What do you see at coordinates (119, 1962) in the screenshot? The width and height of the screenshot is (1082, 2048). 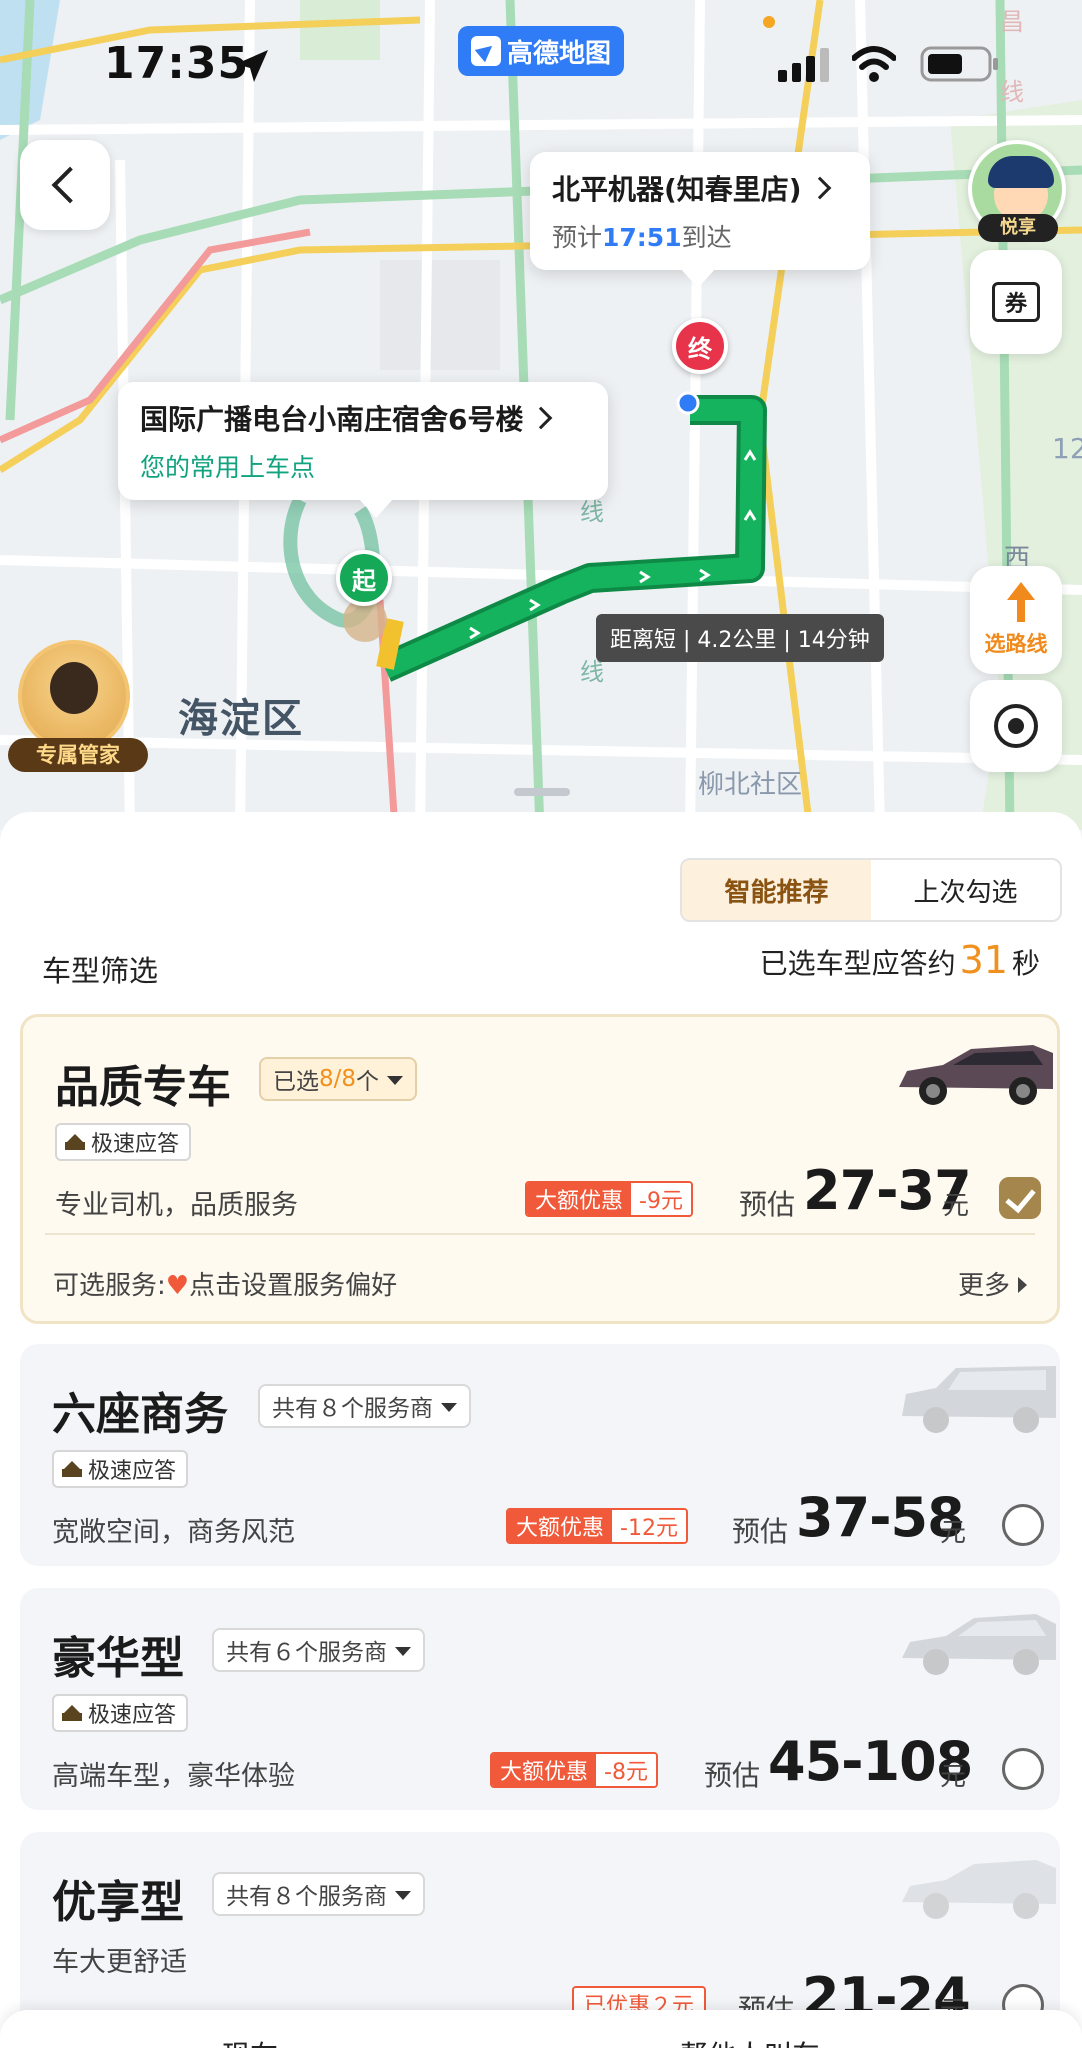 I see `car-description: 车大更舒适` at bounding box center [119, 1962].